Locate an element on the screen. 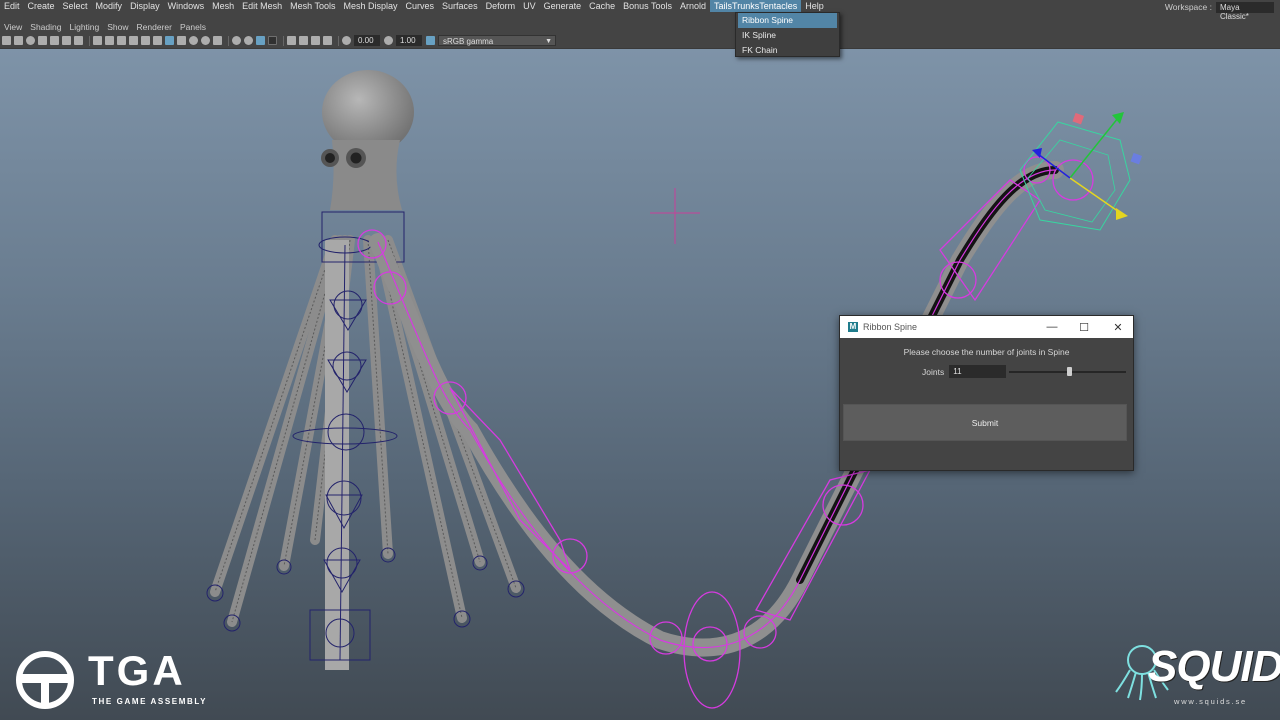 This screenshot has height=720, width=1280. joints-slider is located at coordinates (1068, 371).